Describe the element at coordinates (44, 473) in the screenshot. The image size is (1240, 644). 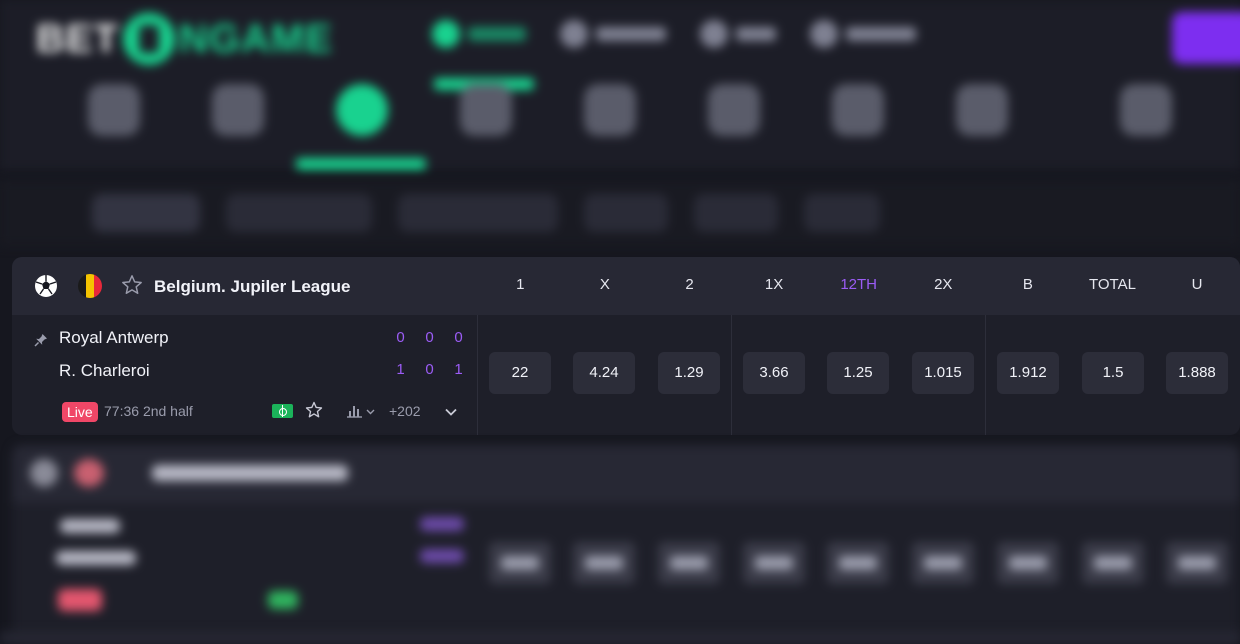
I see `sport-icon` at that location.